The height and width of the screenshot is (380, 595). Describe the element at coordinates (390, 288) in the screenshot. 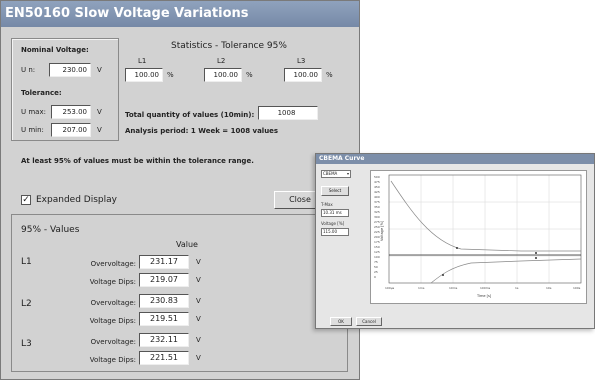

I see `x-tick: 100µs` at that location.